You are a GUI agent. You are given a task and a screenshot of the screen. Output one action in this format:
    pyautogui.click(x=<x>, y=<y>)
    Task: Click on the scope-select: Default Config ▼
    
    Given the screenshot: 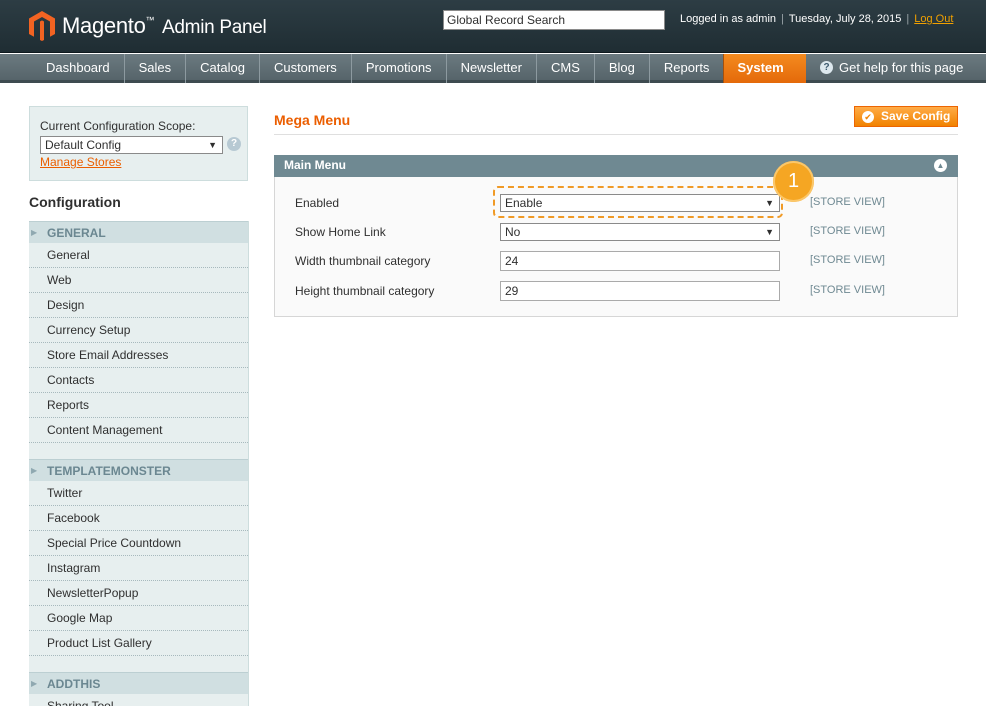 What is the action you would take?
    pyautogui.click(x=131, y=145)
    